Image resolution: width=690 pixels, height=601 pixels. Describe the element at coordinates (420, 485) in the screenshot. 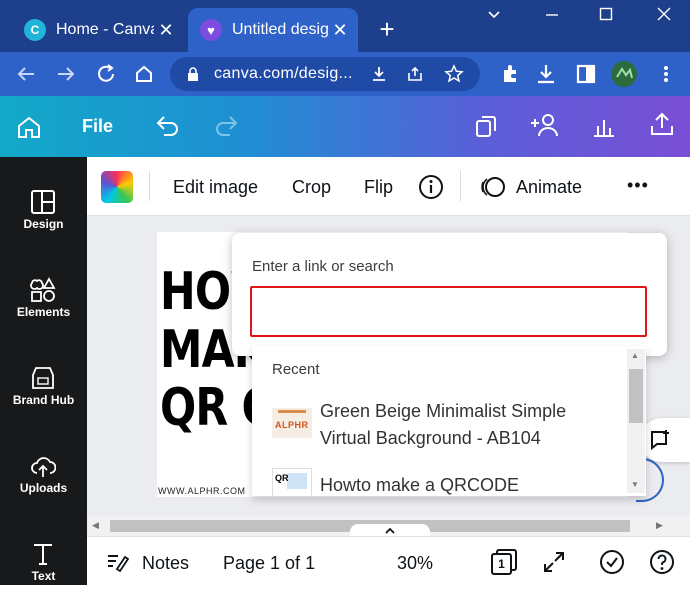

I see `recent-item-title: Howto make a QRCODE` at that location.